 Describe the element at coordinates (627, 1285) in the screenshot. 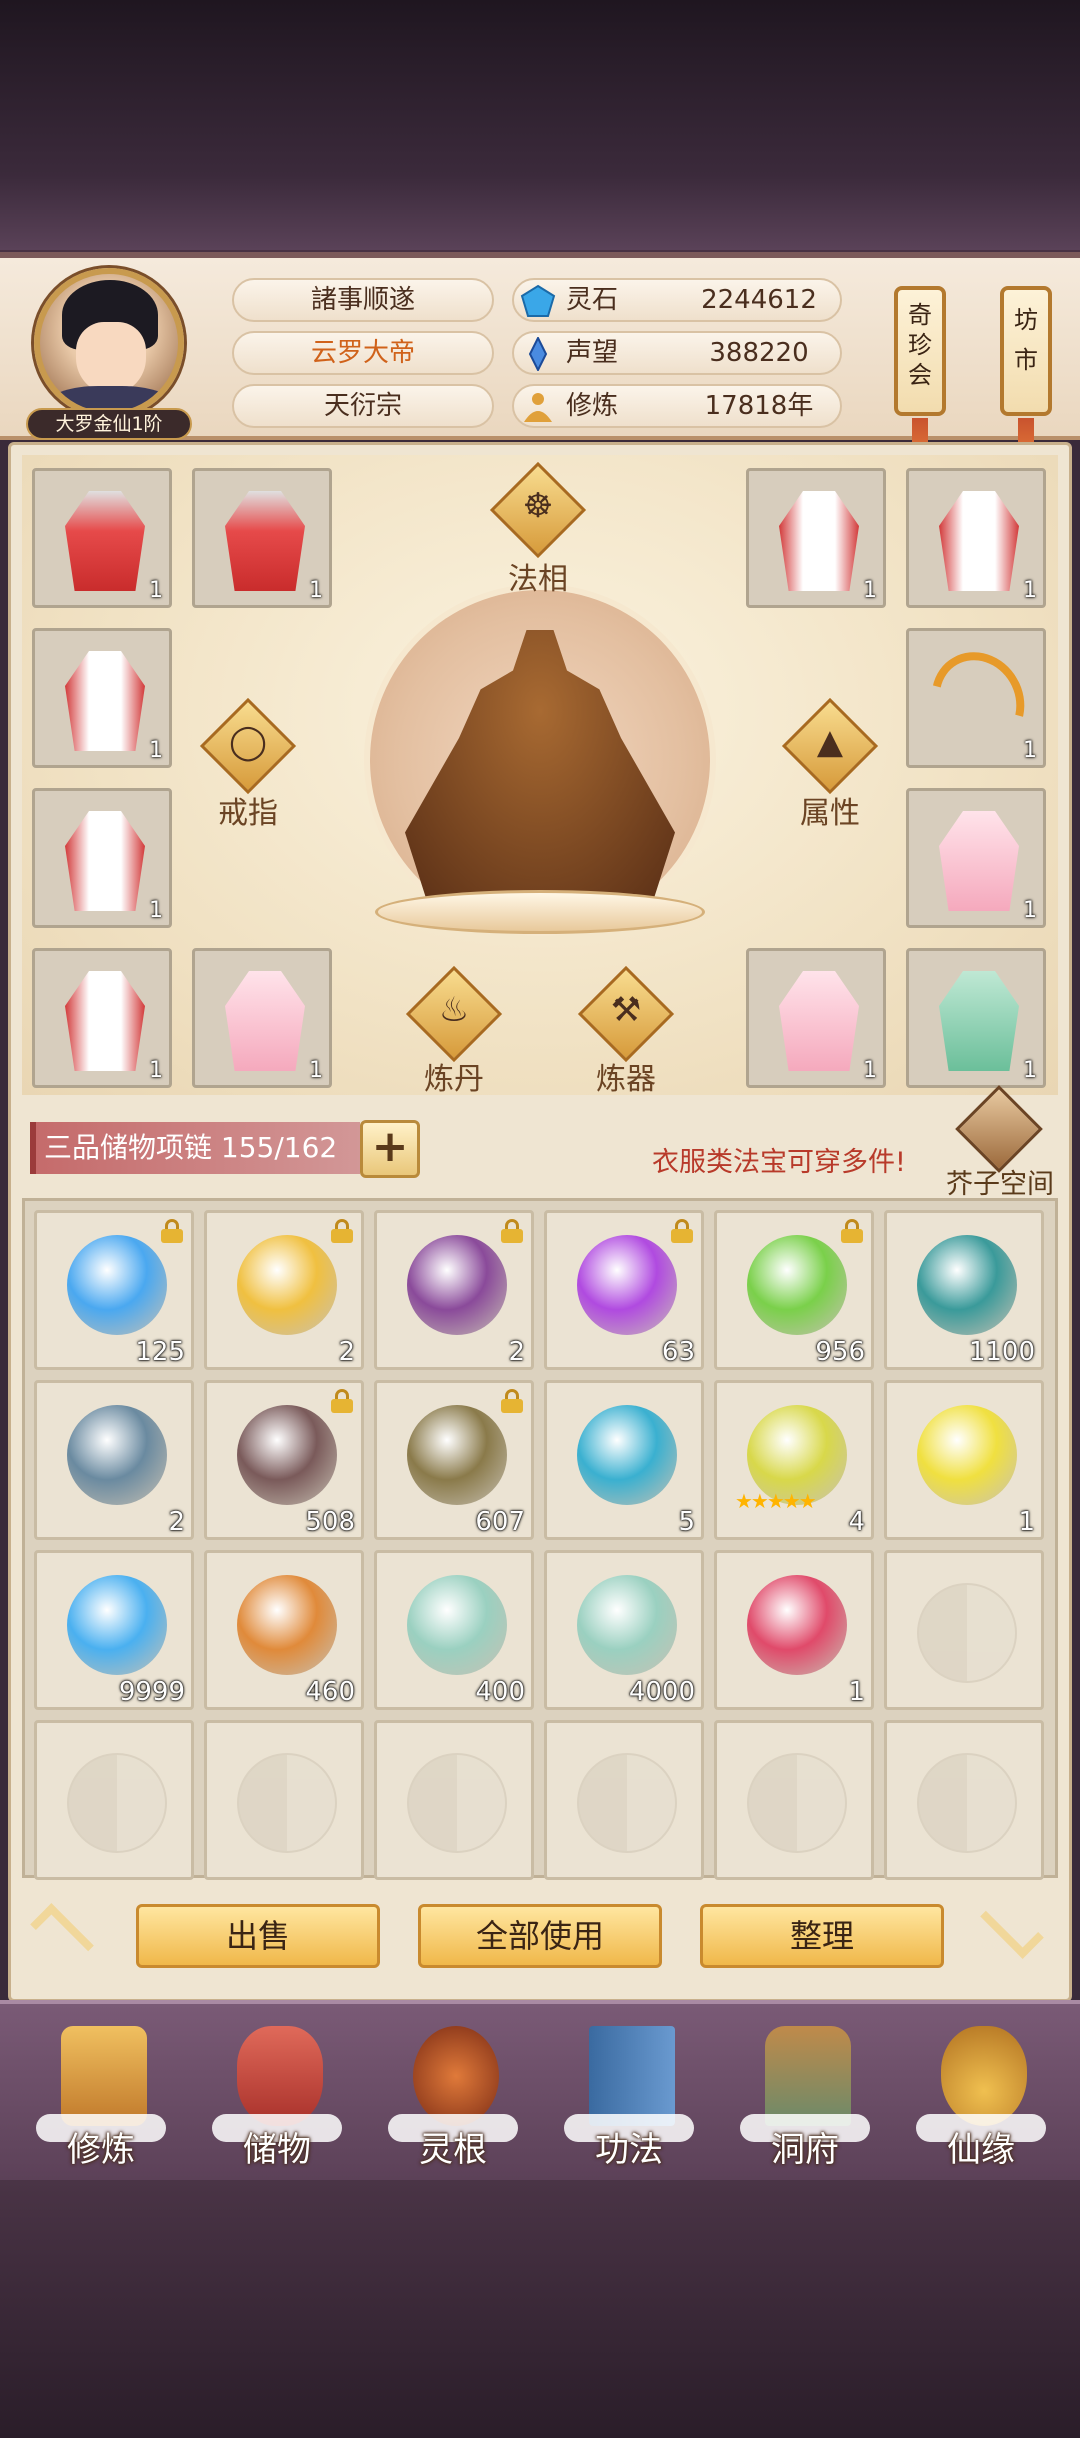

I see `violet-orb-icon` at that location.